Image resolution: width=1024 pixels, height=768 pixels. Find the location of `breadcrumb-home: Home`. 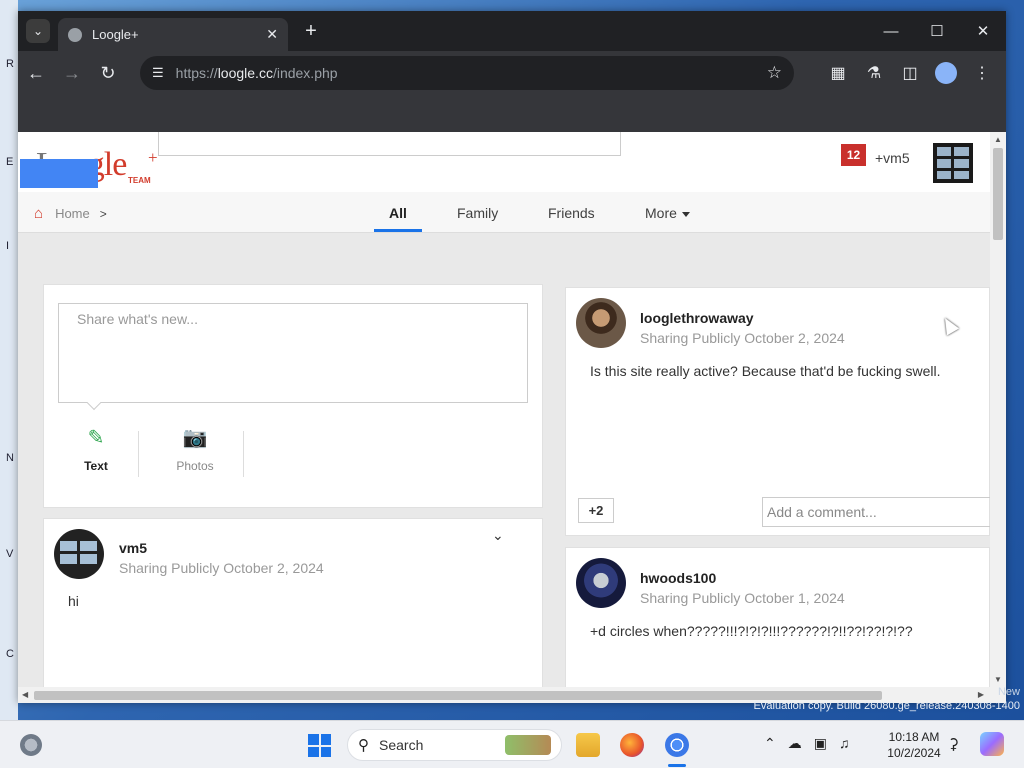

breadcrumb-home: Home is located at coordinates (72, 213).